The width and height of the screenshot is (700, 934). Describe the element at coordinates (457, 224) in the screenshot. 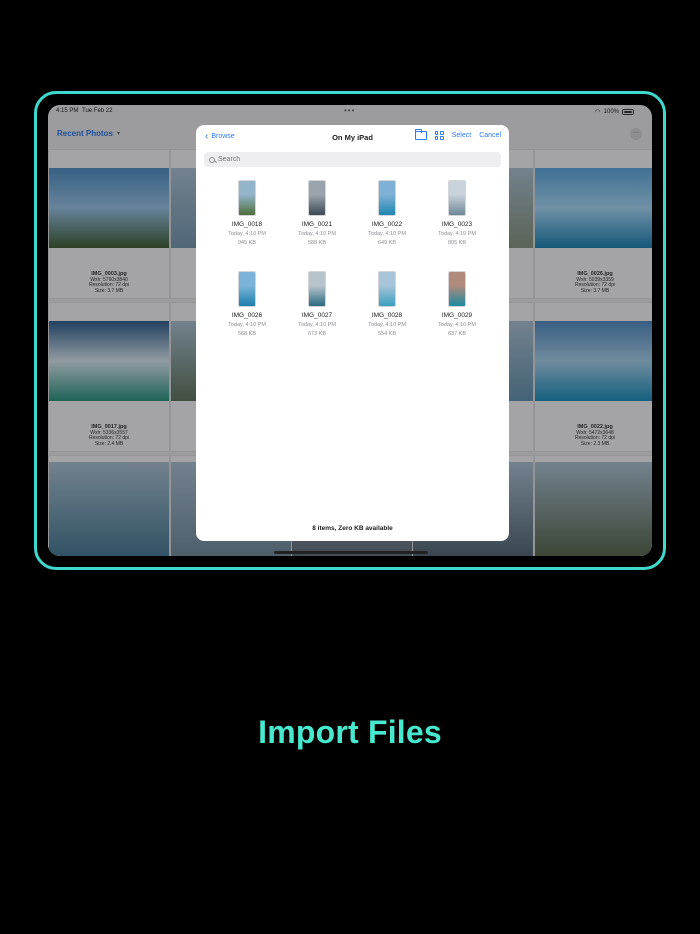

I see `file-name: IMG_0023` at that location.